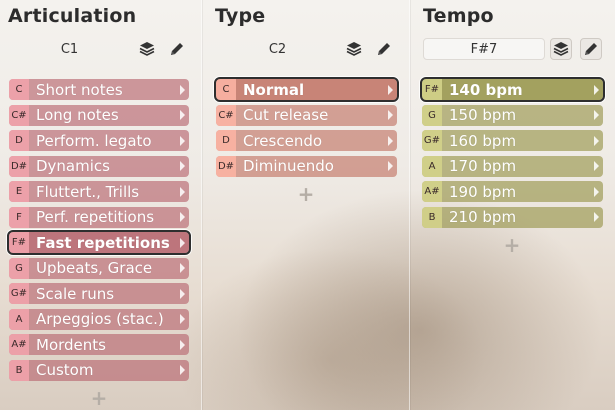  Describe the element at coordinates (69, 49) in the screenshot. I see `articulation-key-field: C1` at that location.